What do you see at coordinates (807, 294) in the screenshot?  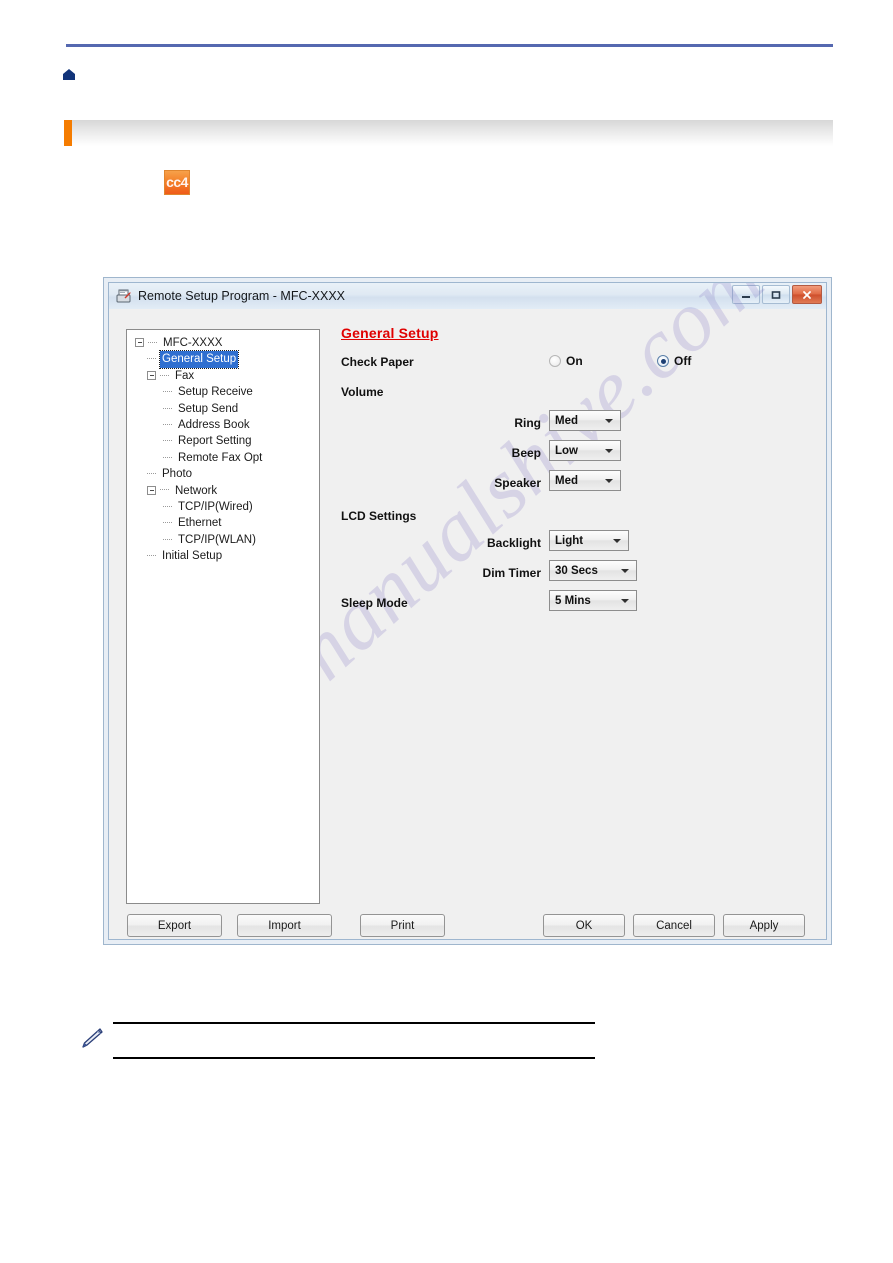 I see `close-icon` at bounding box center [807, 294].